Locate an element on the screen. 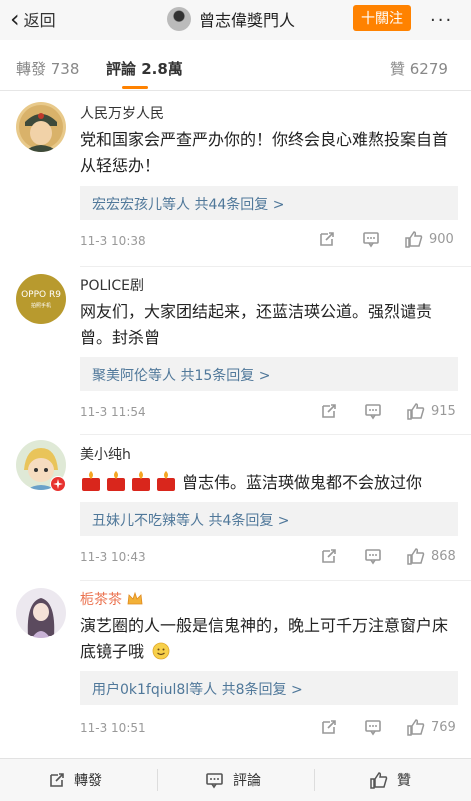 Image resolution: width=471 pixels, height=801 pixels. comment-username: 栀茶茶 is located at coordinates (101, 599).